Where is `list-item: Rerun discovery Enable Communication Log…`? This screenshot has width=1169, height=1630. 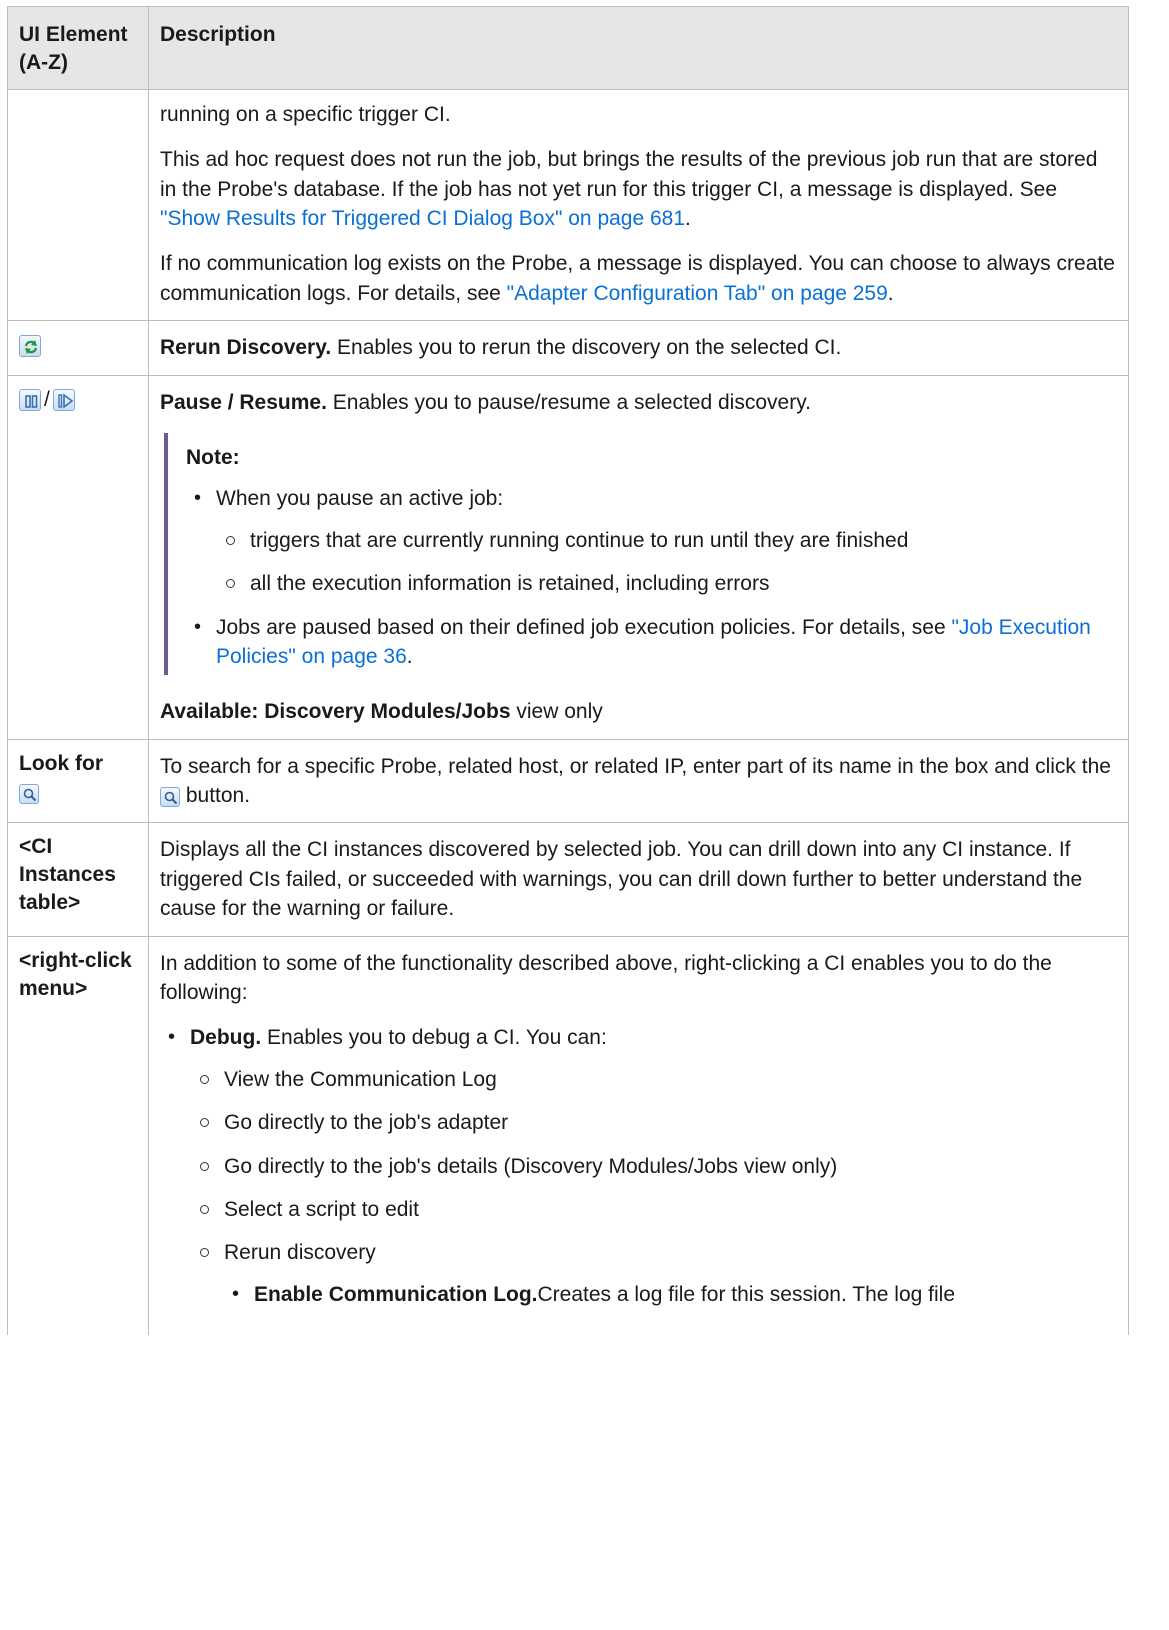
list-item: Rerun discovery Enable Communication Log… is located at coordinates (653, 1273).